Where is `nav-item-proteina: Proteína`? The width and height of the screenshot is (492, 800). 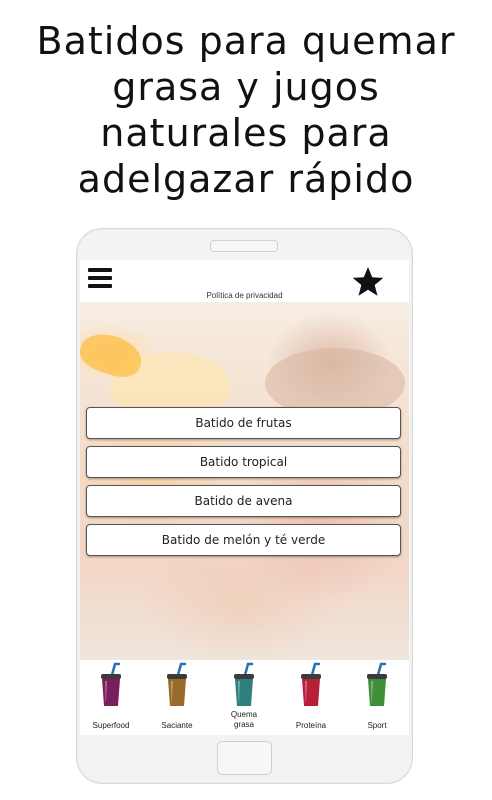
nav-item-proteina: Proteína is located at coordinates (311, 697).